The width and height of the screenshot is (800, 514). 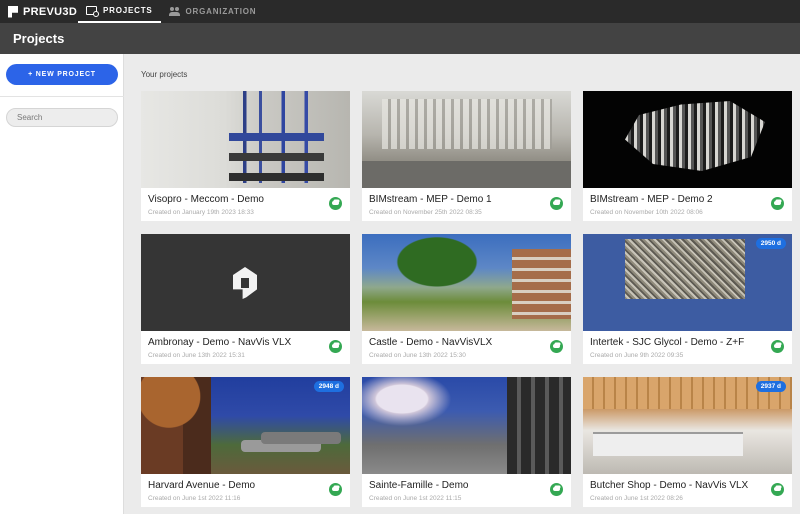 I want to click on brand-name: PREVU3D, so click(x=50, y=11).